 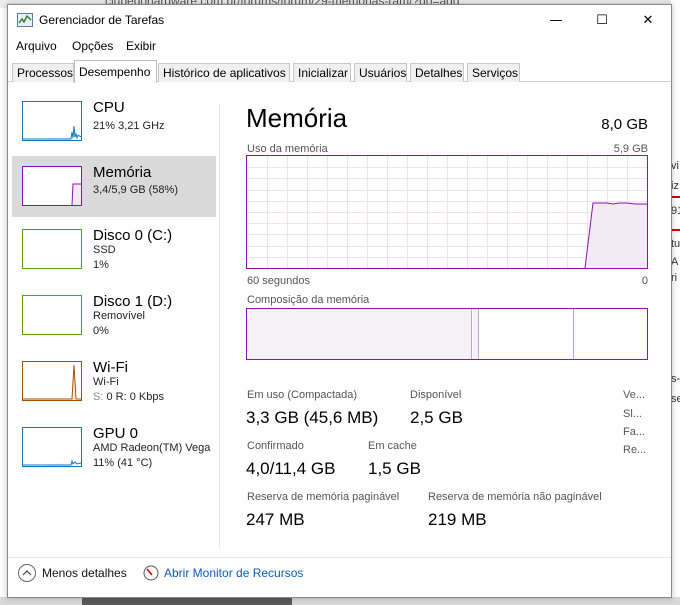 What do you see at coordinates (291, 468) in the screenshot?
I see `committed-value: 4,0/11,4 GB` at bounding box center [291, 468].